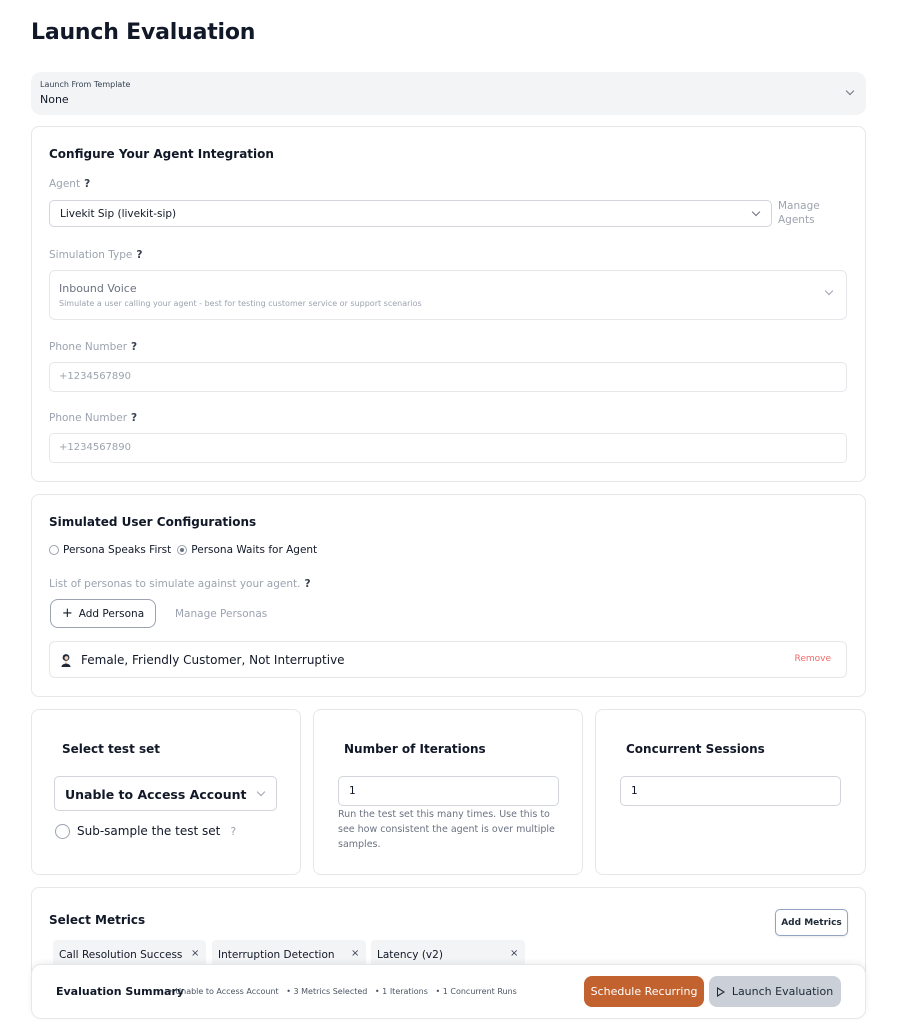 Image resolution: width=897 pixels, height=1024 pixels. I want to click on concurrency-title: Concurrent Sessions, so click(695, 749).